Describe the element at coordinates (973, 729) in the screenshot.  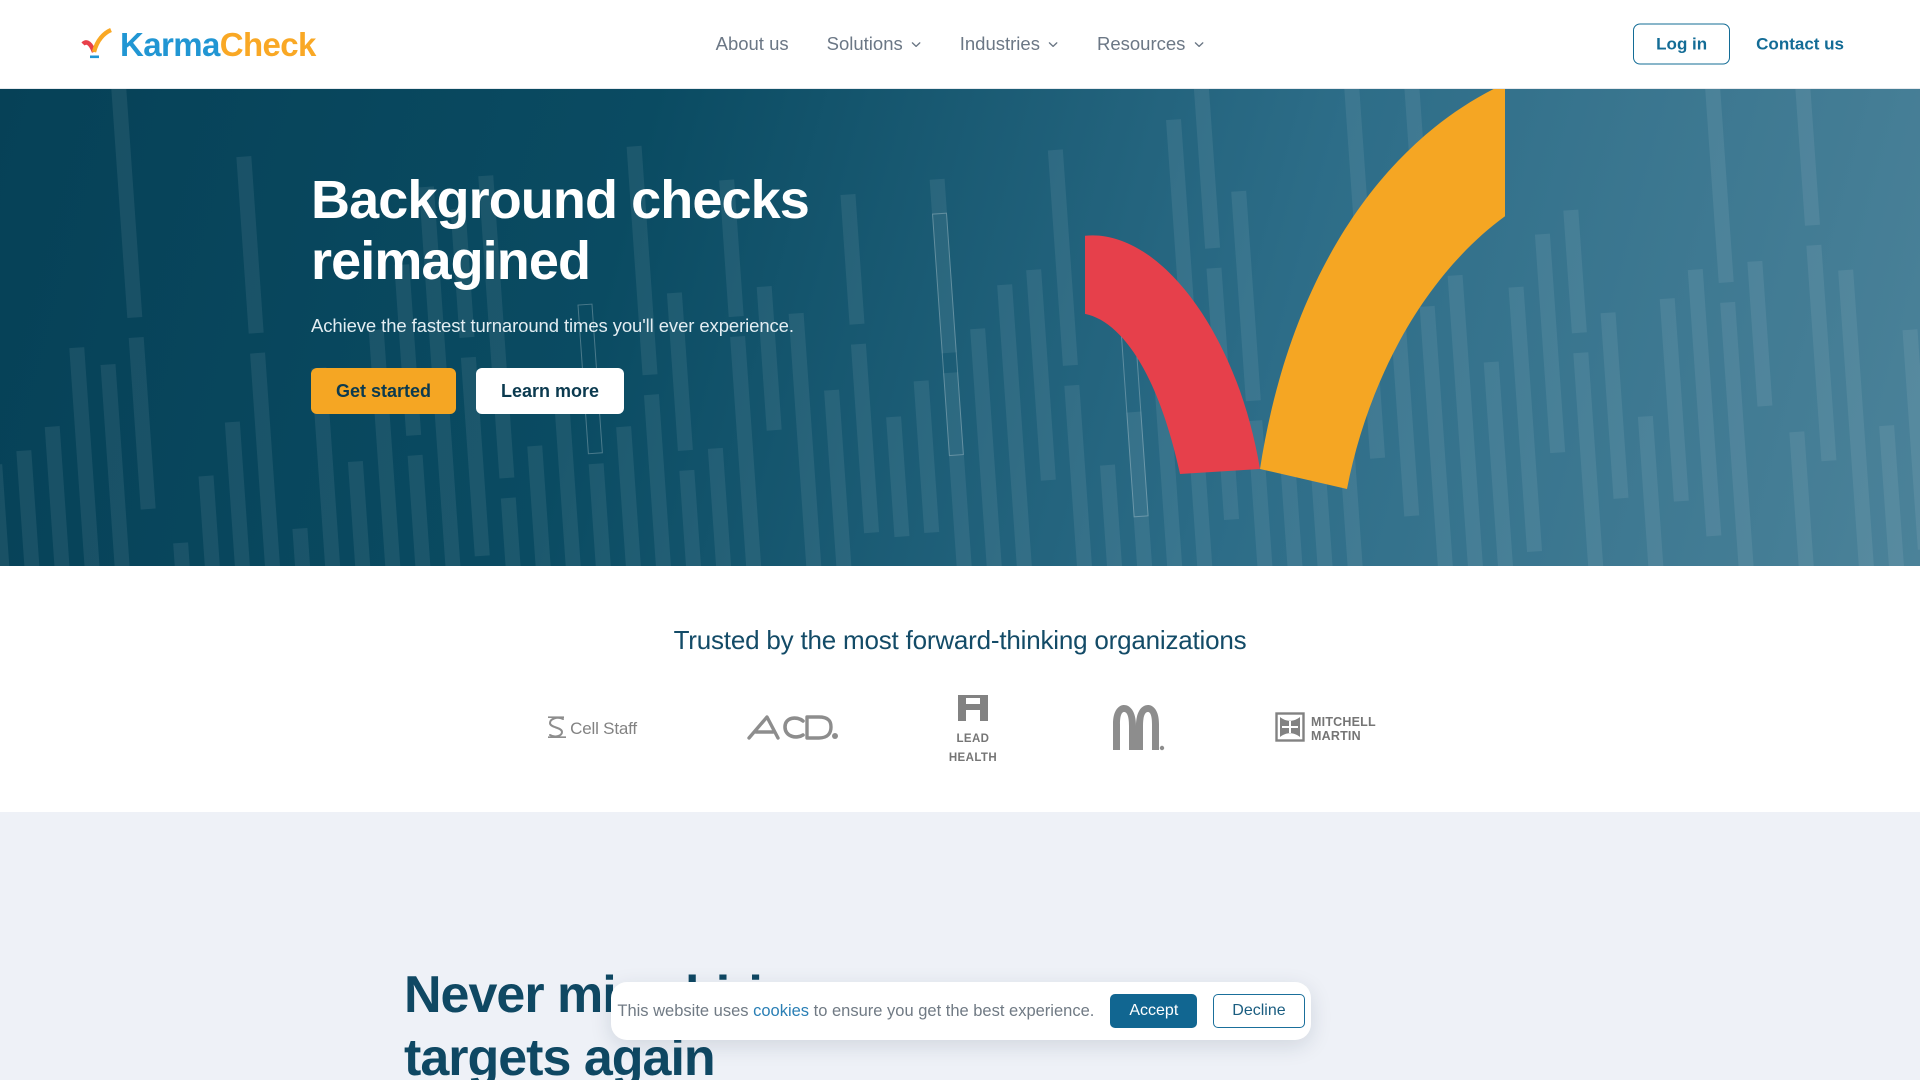
I see `client-logo-lead-health: LEAD HEALTH` at that location.